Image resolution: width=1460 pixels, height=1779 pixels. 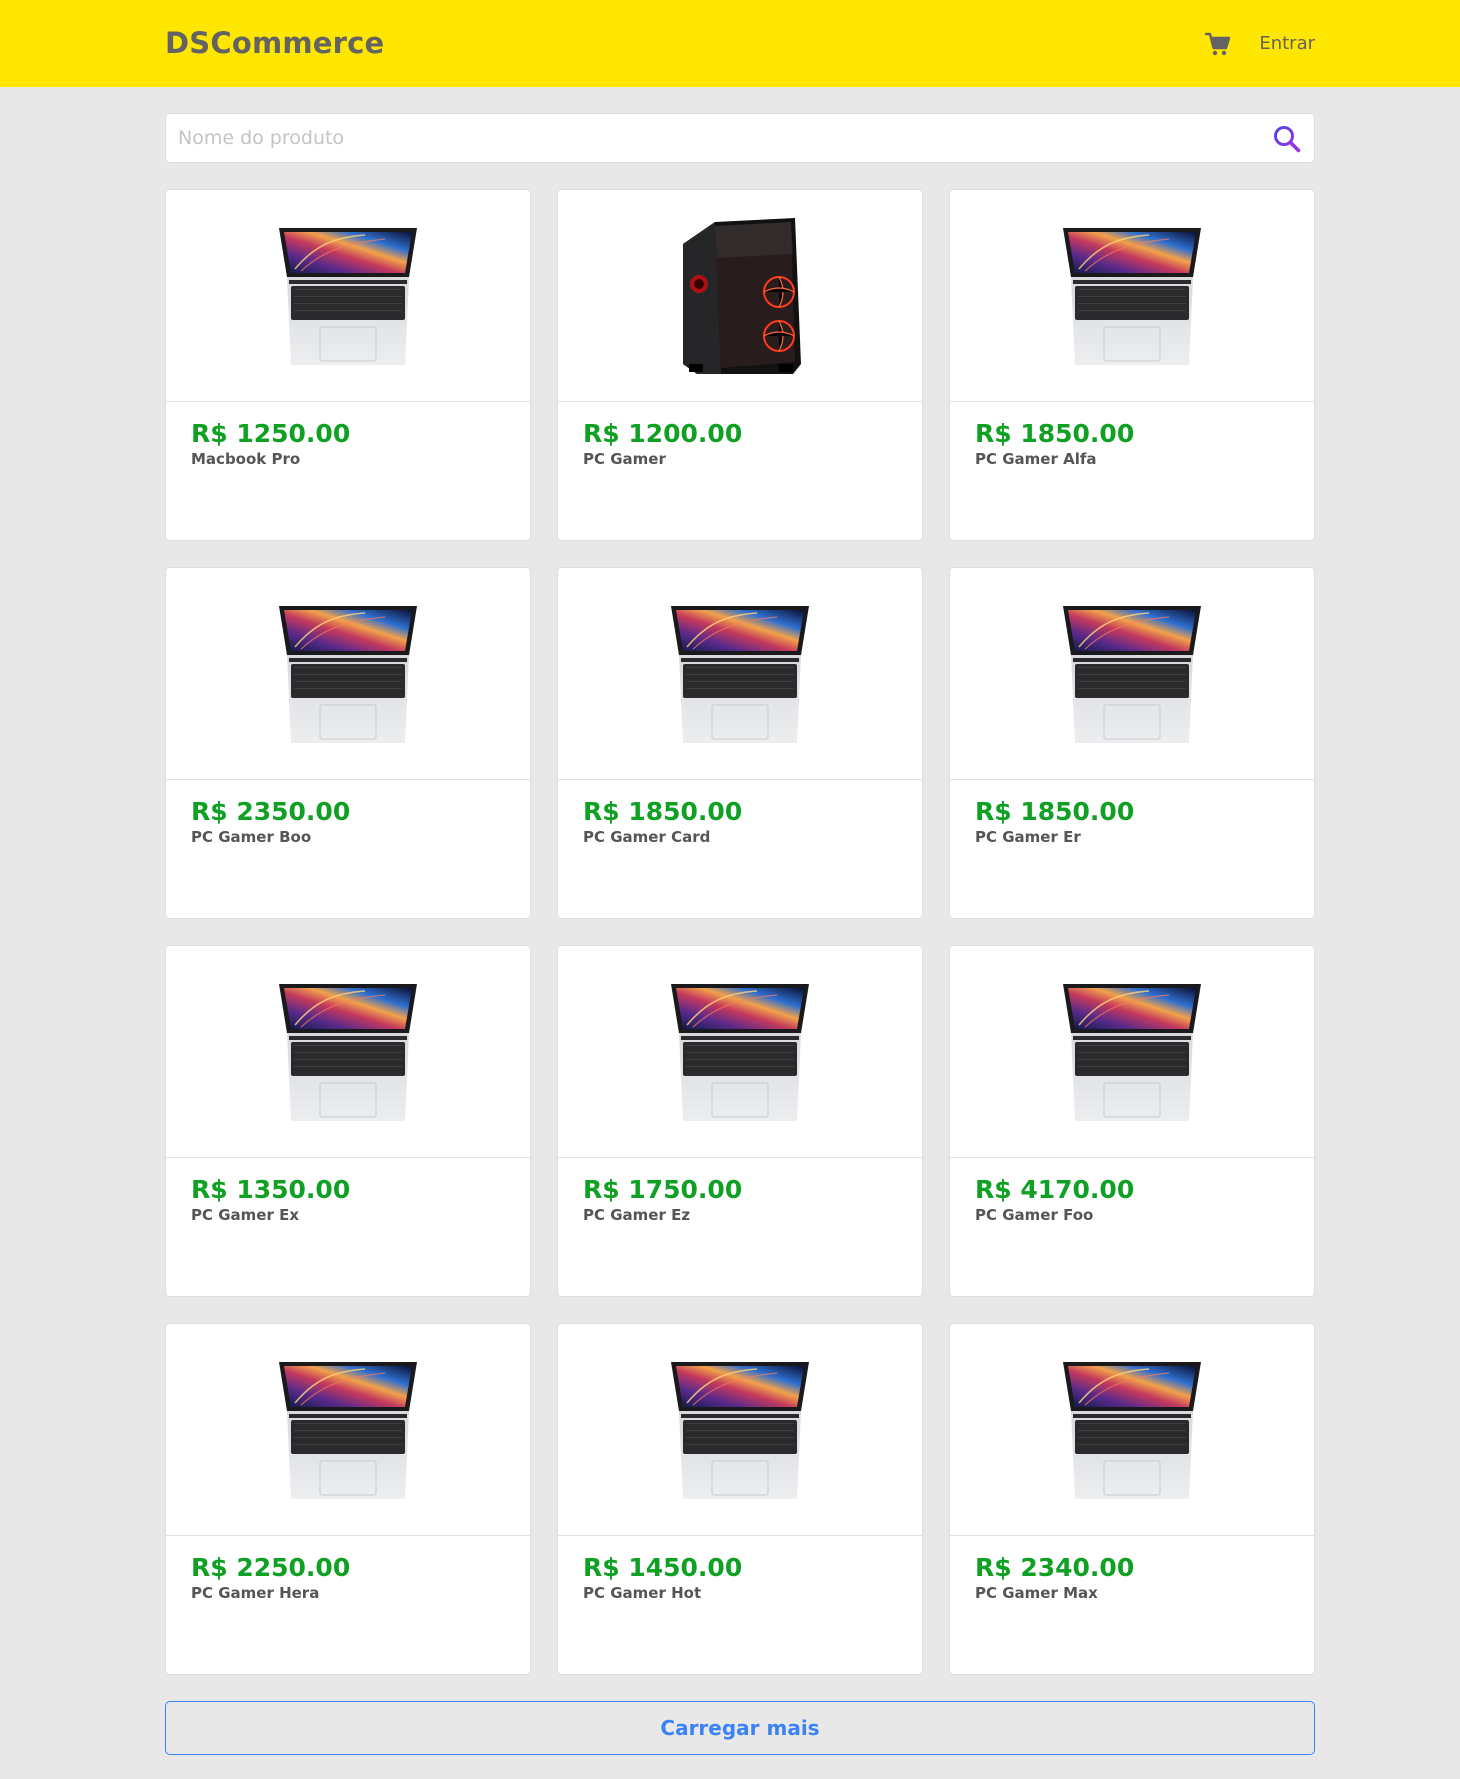 I want to click on search-input, so click(x=740, y=138).